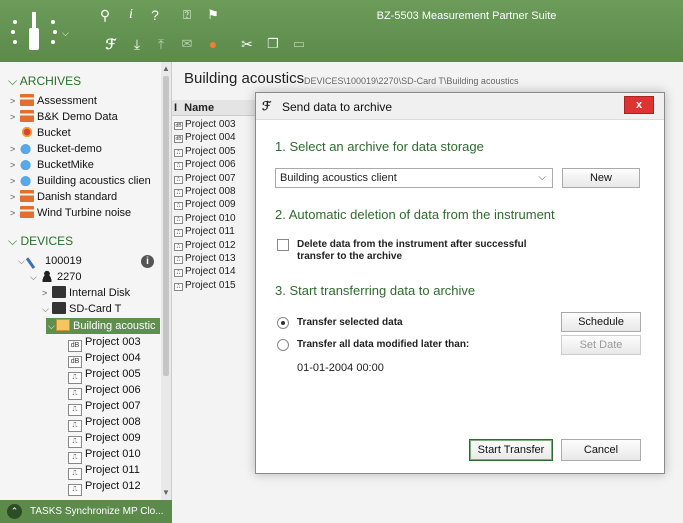 Image resolution: width=683 pixels, height=523 pixels. I want to click on list-item: ⎍ Project 008, so click(214, 191).